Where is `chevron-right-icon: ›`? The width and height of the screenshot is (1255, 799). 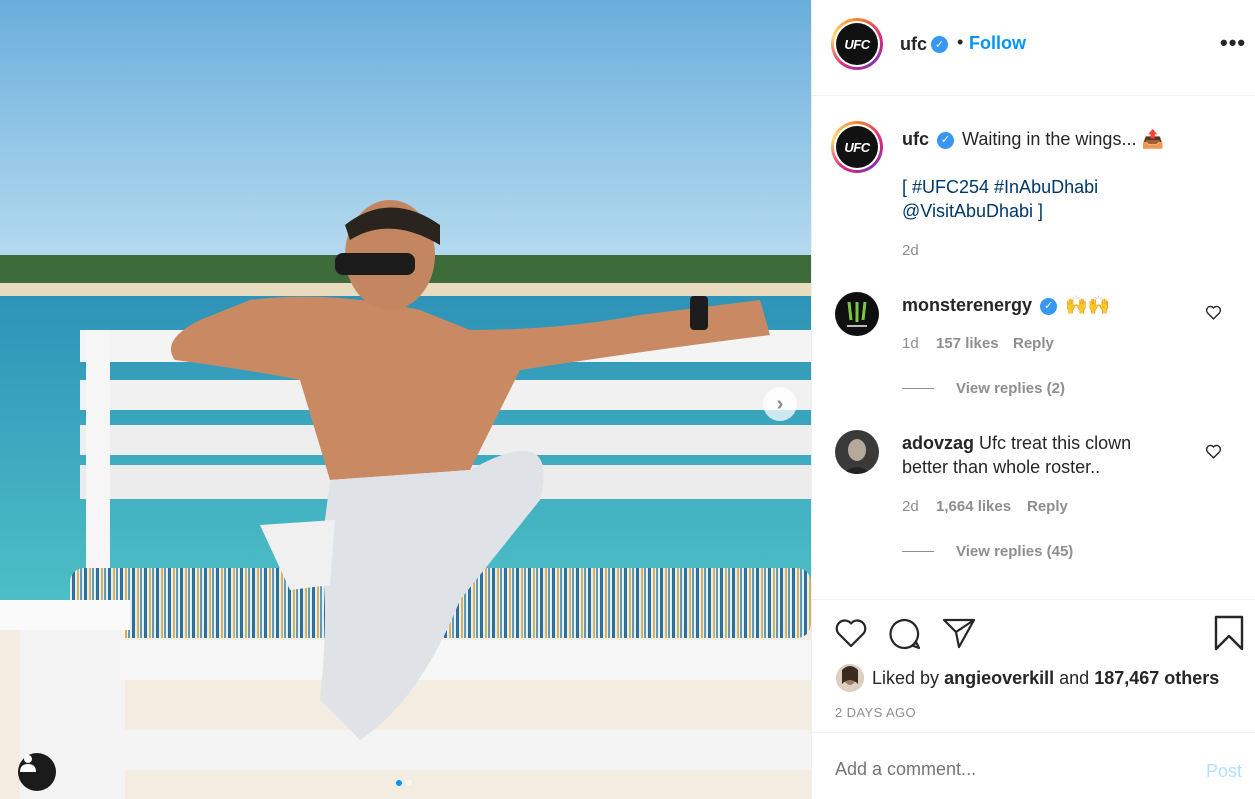
chevron-right-icon: › is located at coordinates (780, 403).